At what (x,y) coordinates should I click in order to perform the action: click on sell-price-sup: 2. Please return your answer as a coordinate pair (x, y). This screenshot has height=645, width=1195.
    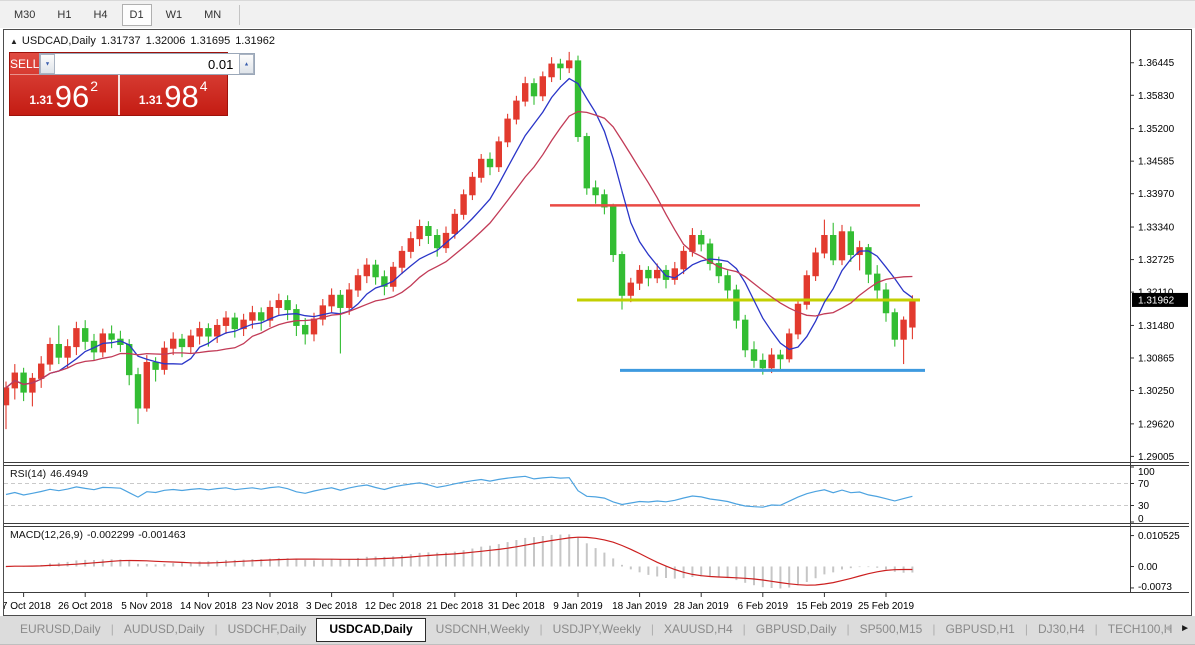
    Looking at the image, I should click on (94, 86).